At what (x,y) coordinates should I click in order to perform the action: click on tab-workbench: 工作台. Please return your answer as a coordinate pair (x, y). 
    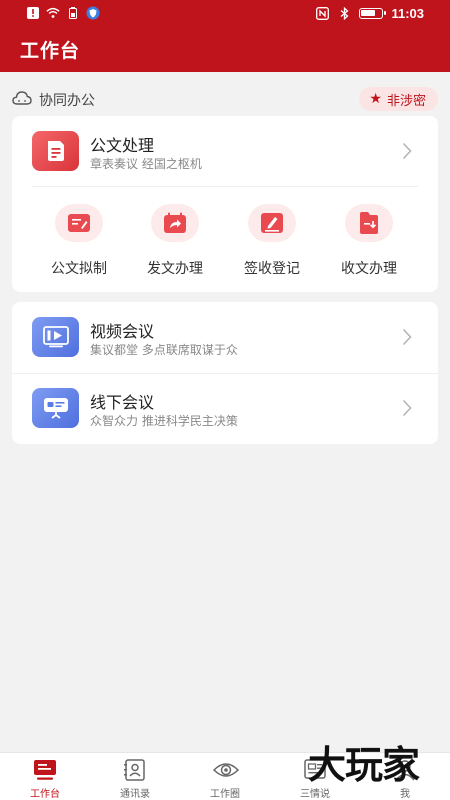
    Looking at the image, I should click on (45, 778).